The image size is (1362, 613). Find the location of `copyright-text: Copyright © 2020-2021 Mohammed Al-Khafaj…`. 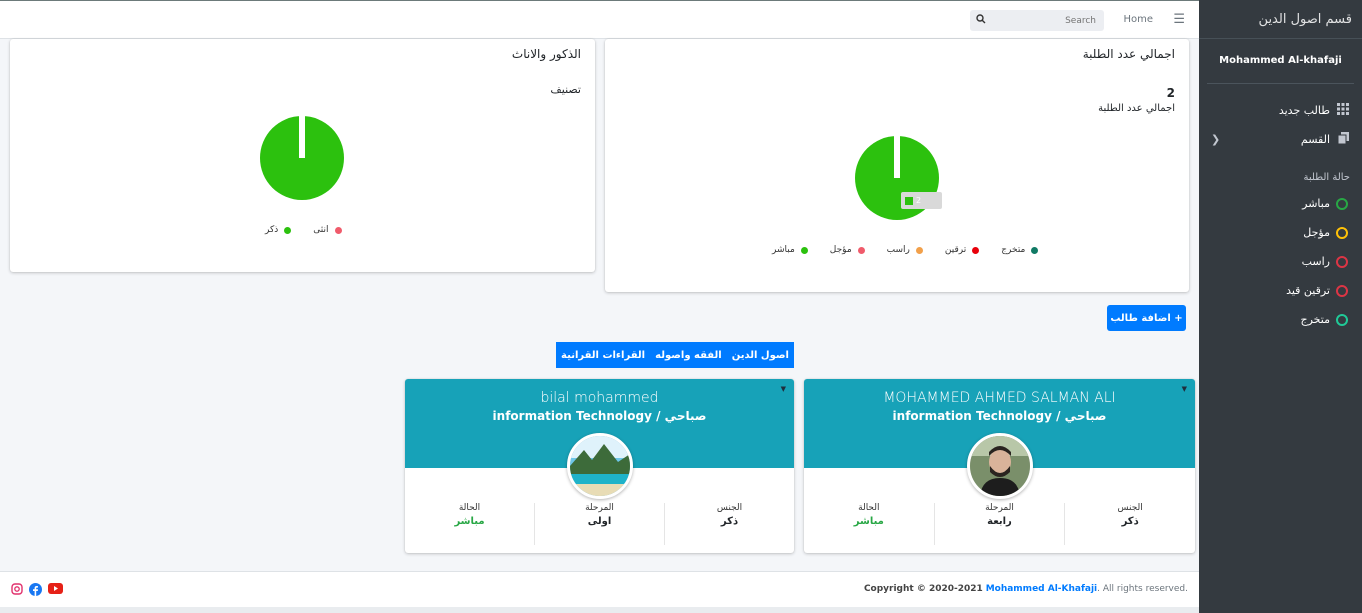

copyright-text: Copyright © 2020-2021 Mohammed Al-Khafaj… is located at coordinates (1025, 589).